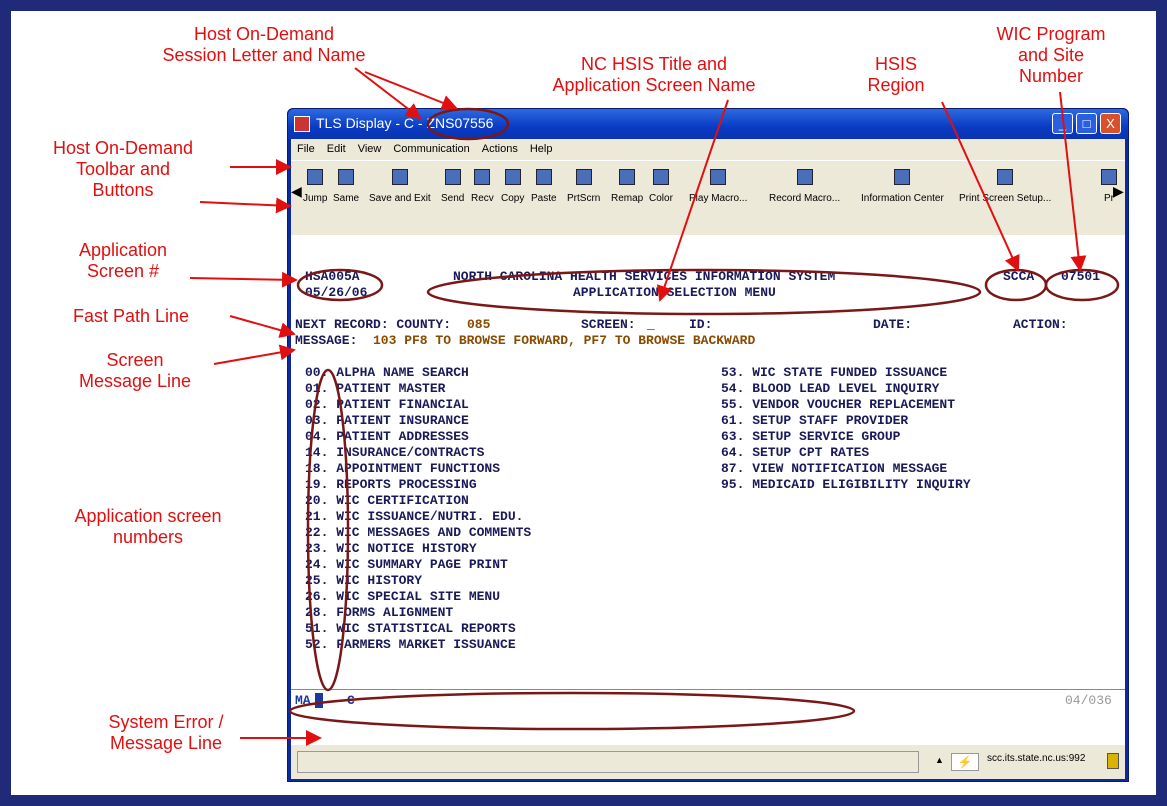  Describe the element at coordinates (326, 340) in the screenshot. I see `message-label: MESSAGE:` at that location.